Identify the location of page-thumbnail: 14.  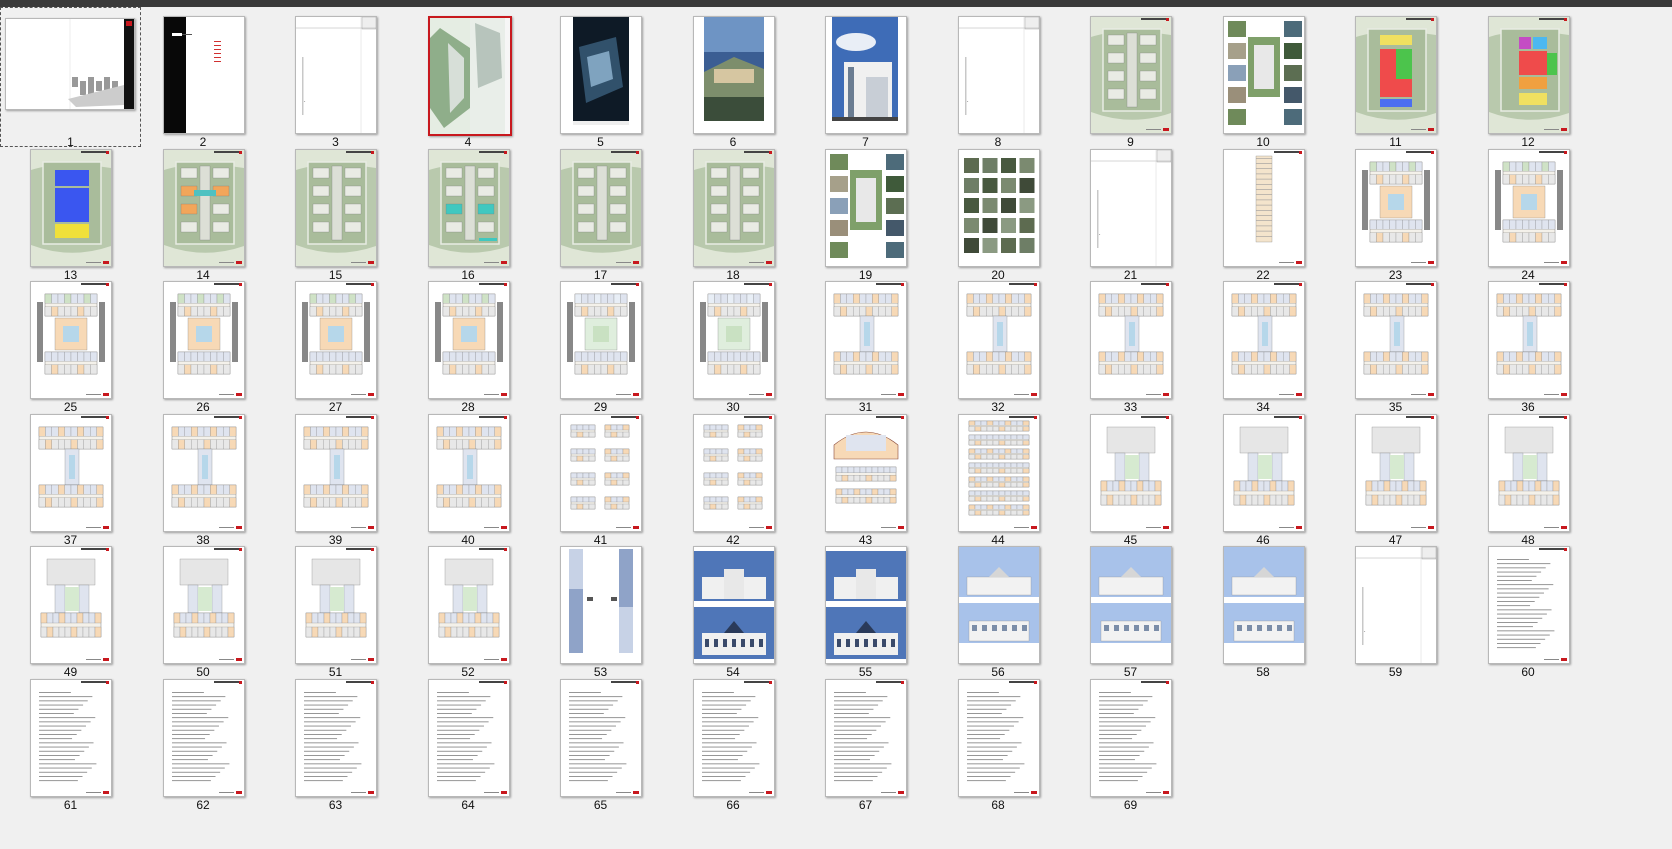
(203, 211).